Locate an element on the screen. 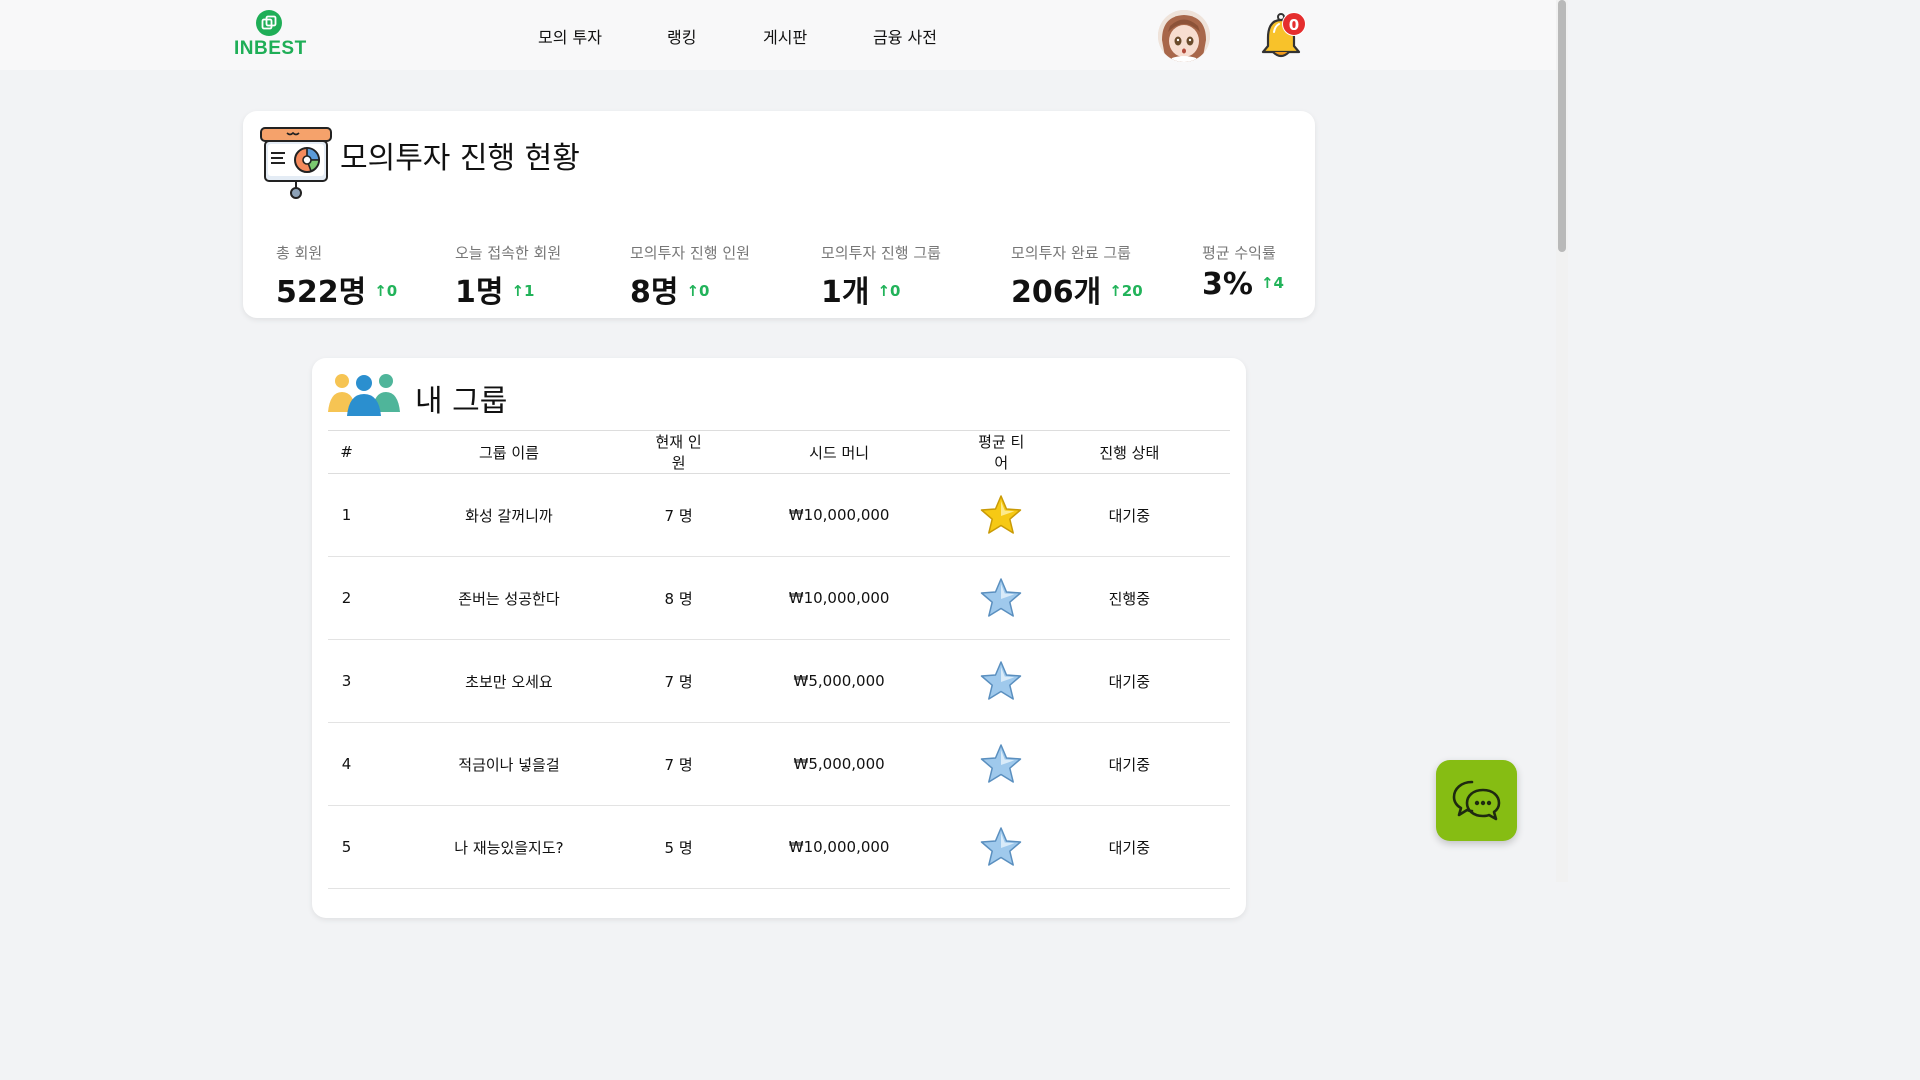  row-group-name: 존버는 성공한다 is located at coordinates (509, 598).